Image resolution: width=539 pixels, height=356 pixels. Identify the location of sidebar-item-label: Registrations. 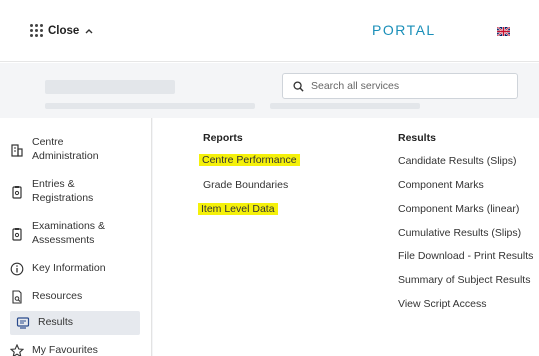
(63, 197).